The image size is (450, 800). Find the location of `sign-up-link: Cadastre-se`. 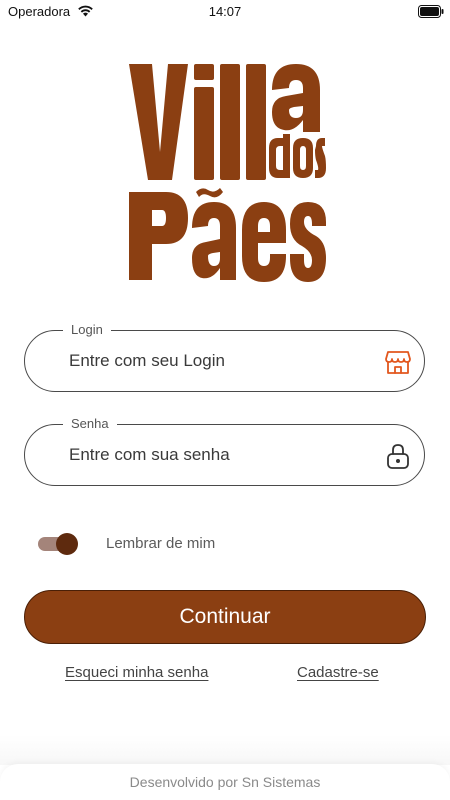

sign-up-link: Cadastre-se is located at coordinates (338, 672).